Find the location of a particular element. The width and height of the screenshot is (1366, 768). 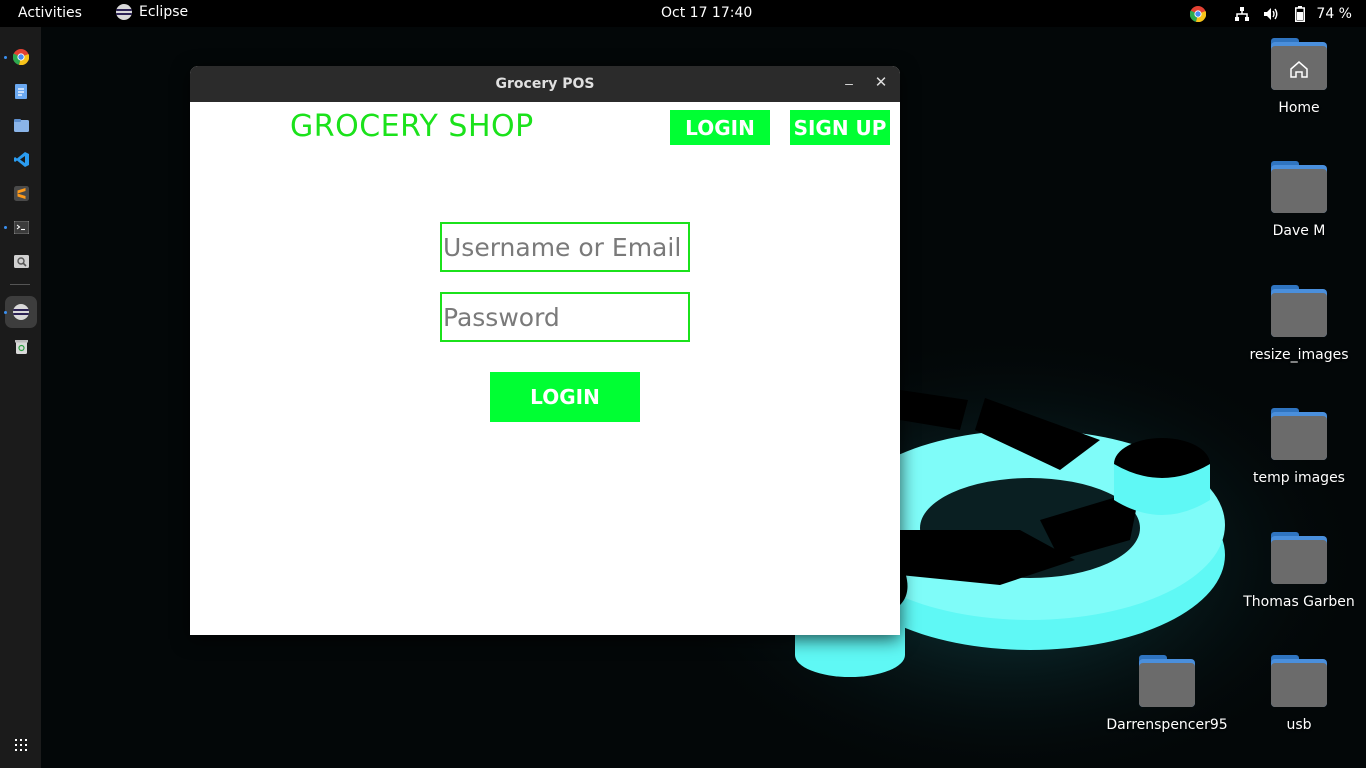

vscode-icon is located at coordinates (21, 159).